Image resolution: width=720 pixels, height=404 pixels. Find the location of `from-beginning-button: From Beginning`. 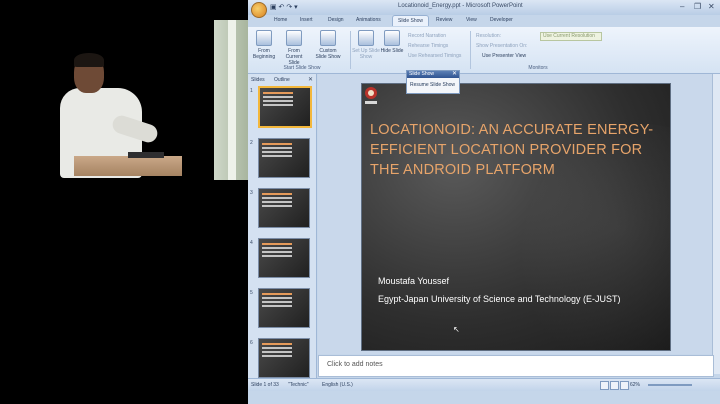

from-beginning-button: From Beginning is located at coordinates (264, 45).